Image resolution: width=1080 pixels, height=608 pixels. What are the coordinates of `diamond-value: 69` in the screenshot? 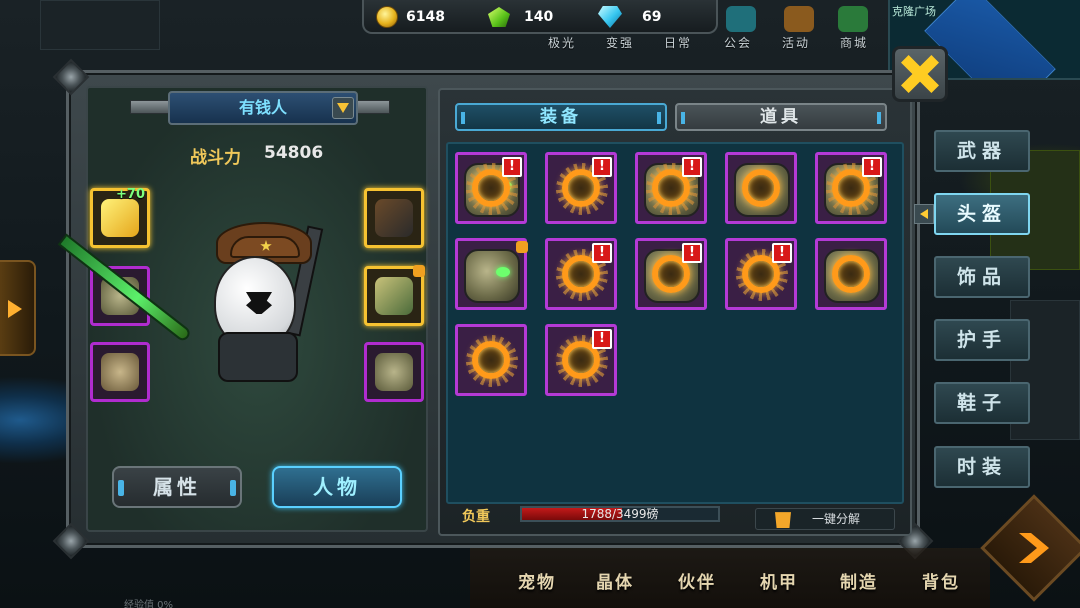 It's located at (652, 17).